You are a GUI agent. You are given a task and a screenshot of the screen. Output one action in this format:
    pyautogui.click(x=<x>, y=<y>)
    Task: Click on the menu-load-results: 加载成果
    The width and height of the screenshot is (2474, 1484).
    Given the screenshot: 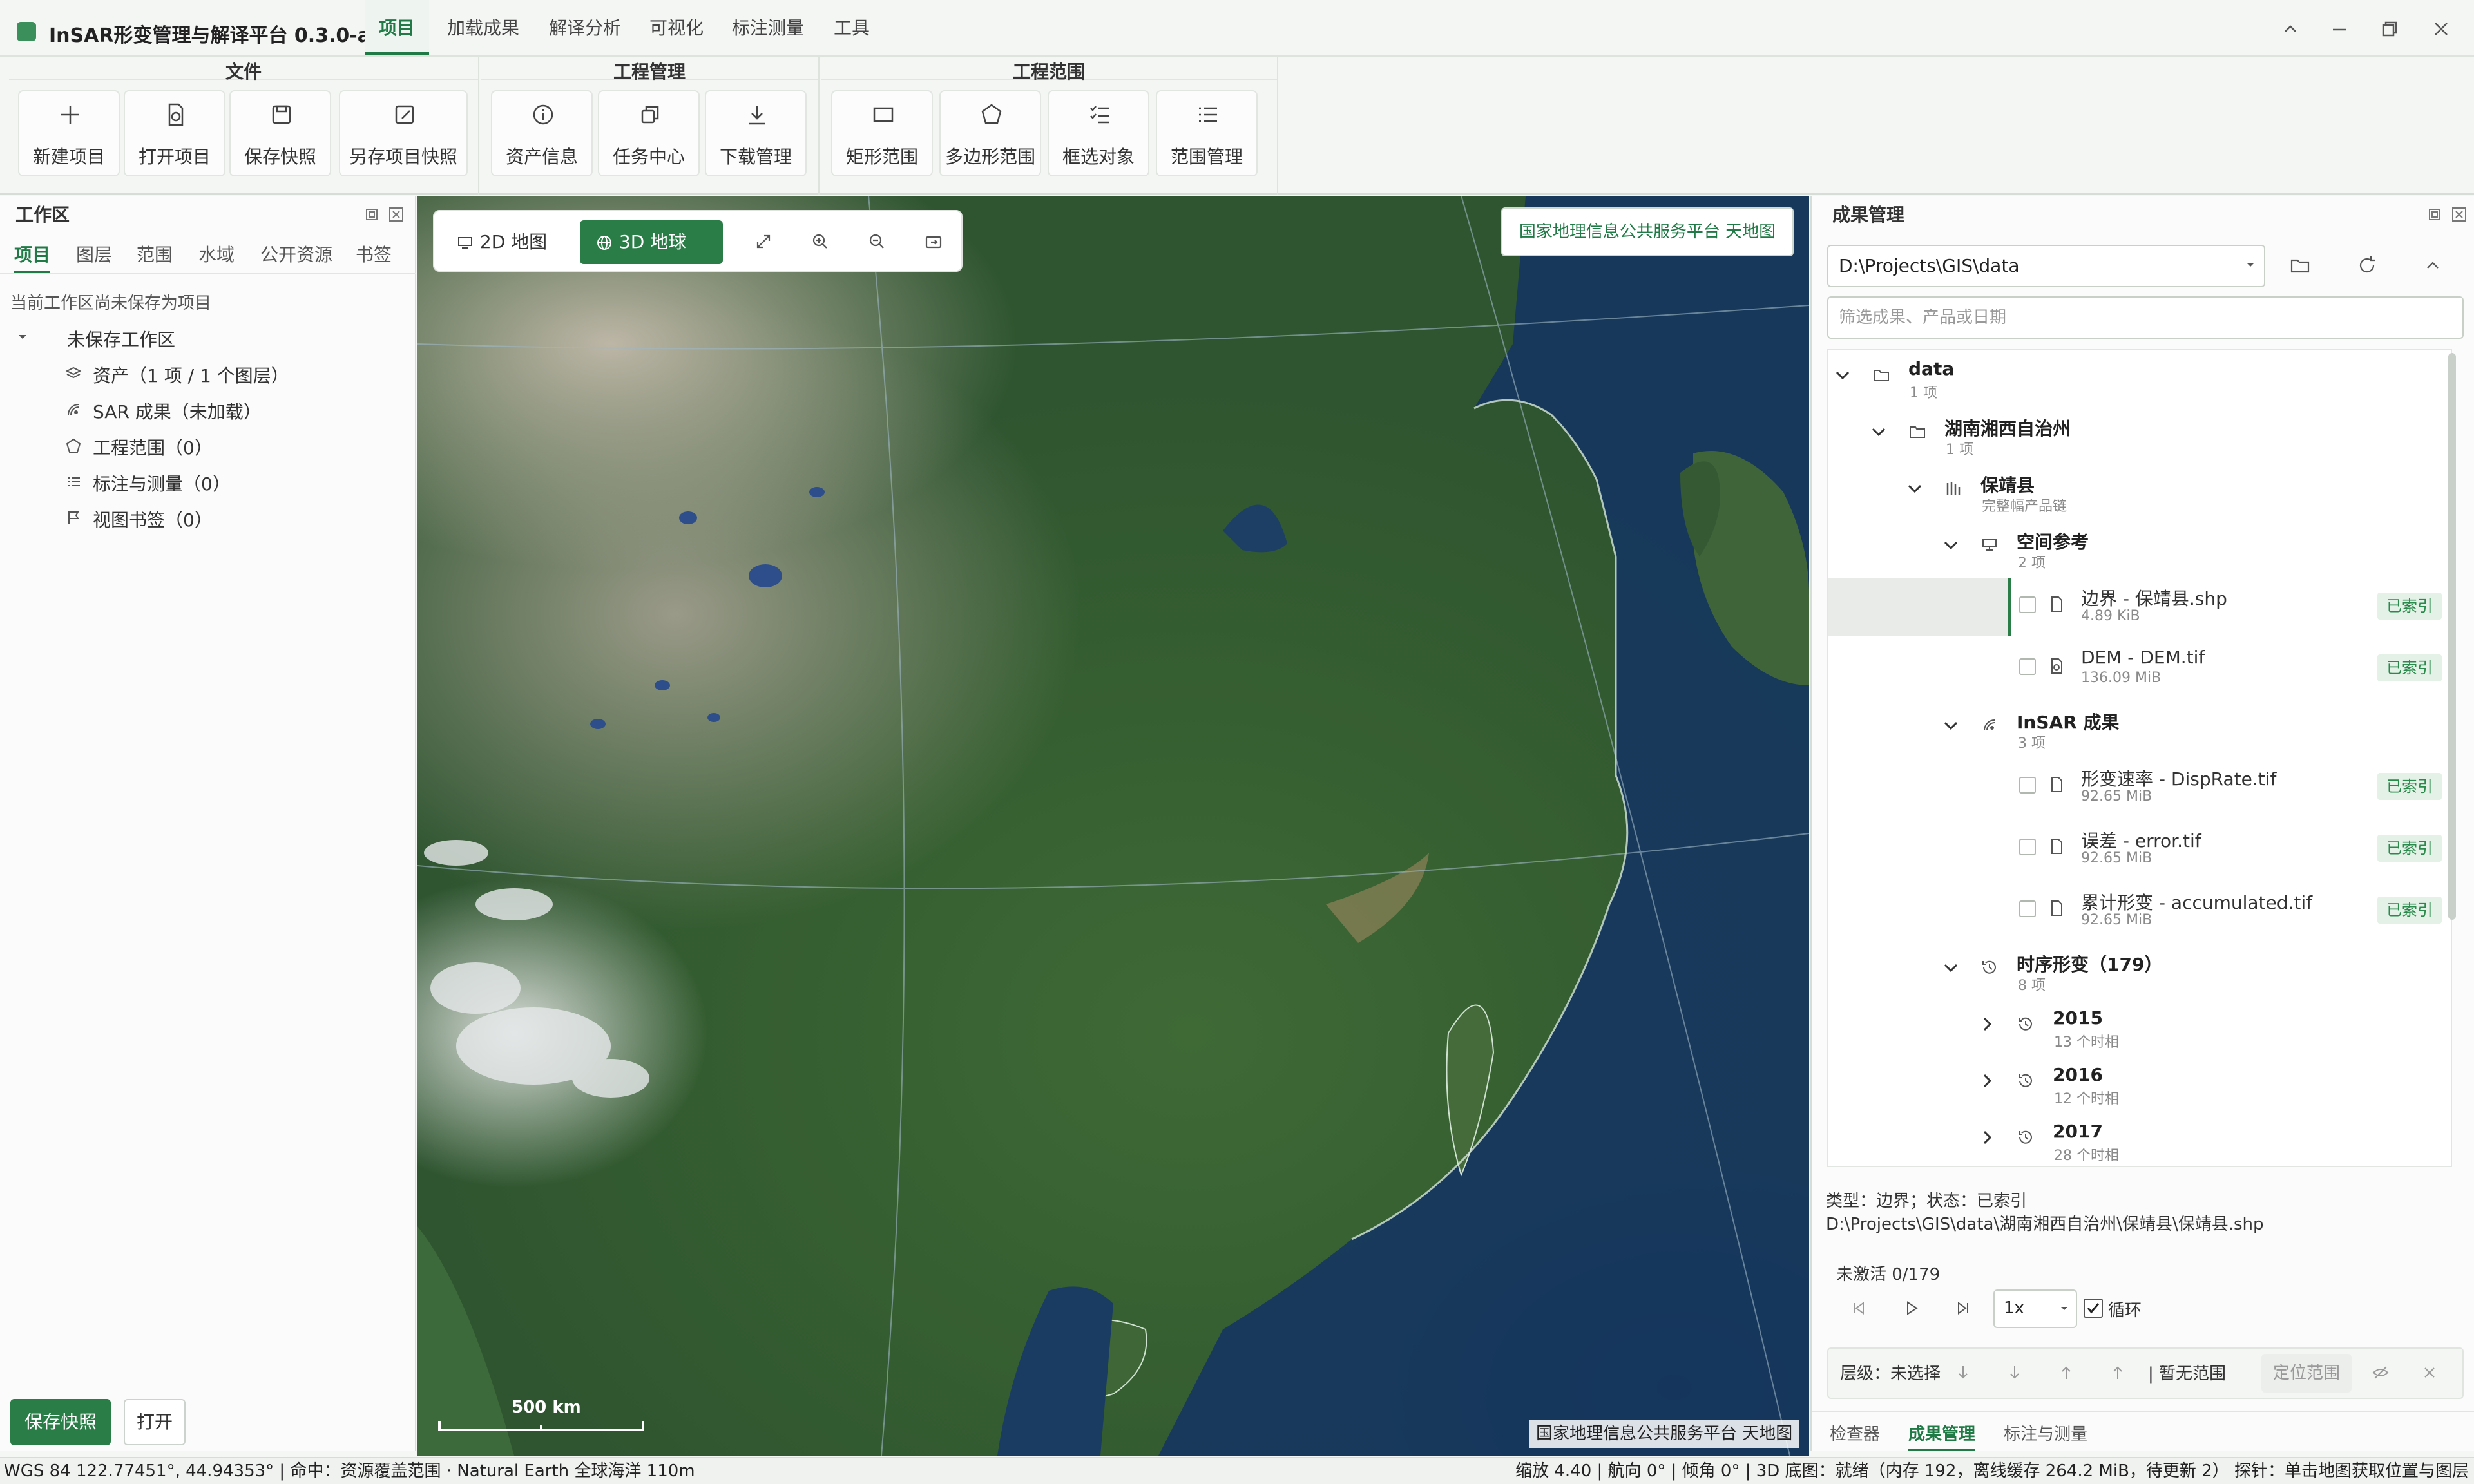 What is the action you would take?
    pyautogui.click(x=483, y=27)
    